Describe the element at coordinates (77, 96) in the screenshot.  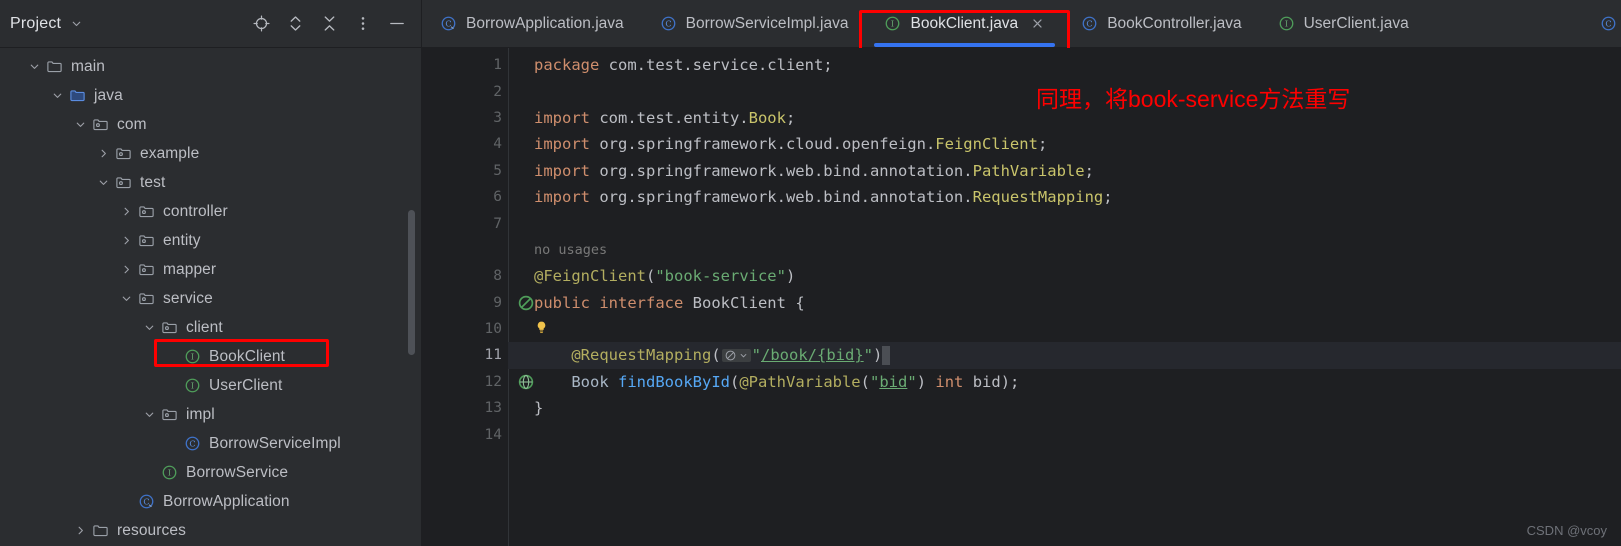
I see `source-root-folder-icon` at that location.